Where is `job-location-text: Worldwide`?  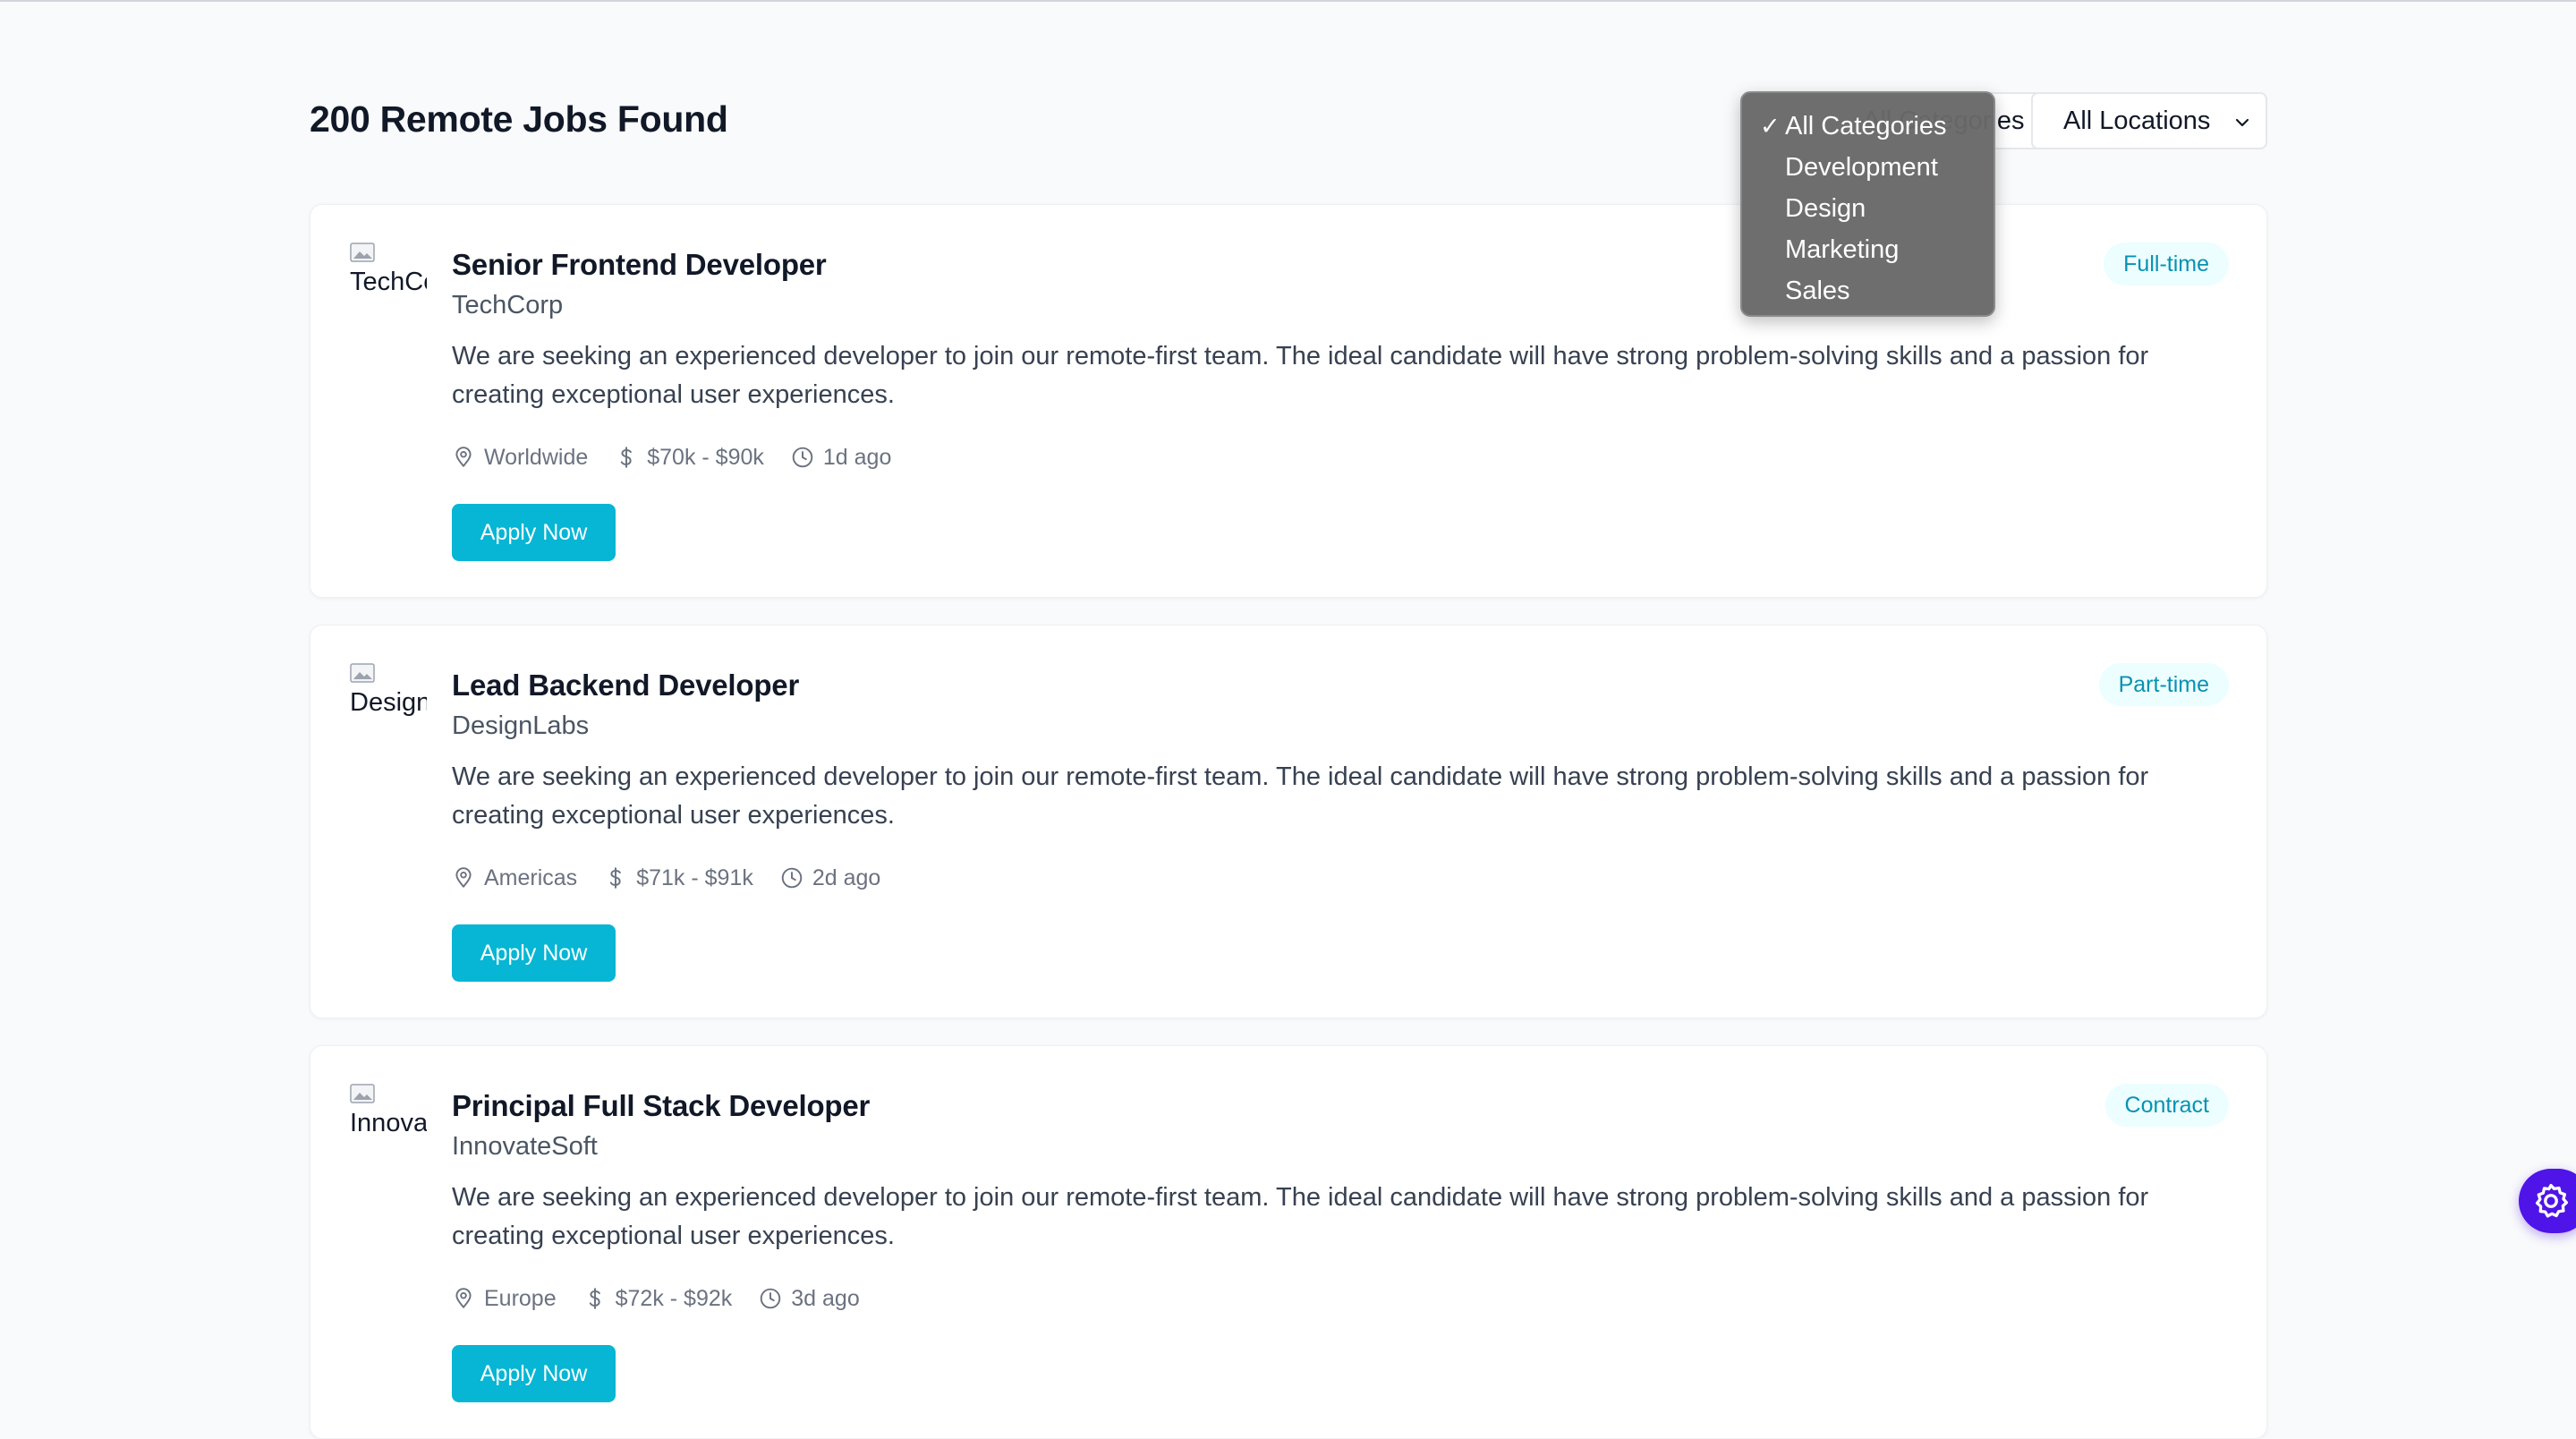
job-location-text: Worldwide is located at coordinates (536, 457).